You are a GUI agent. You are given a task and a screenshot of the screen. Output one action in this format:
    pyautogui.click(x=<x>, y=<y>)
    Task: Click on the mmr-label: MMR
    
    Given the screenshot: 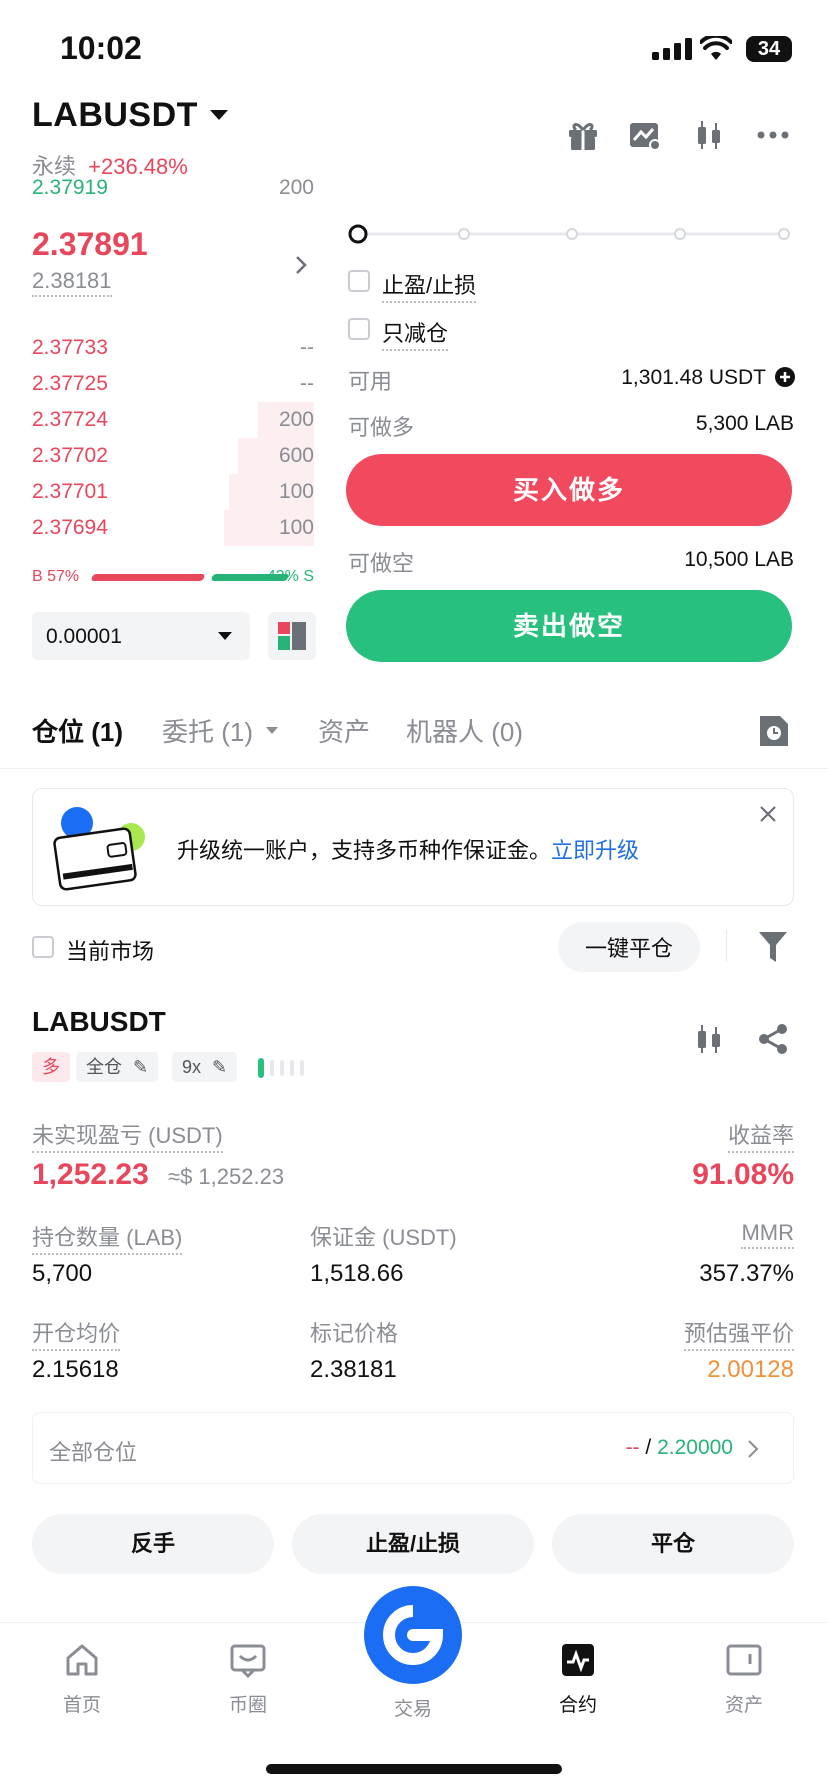 What is the action you would take?
    pyautogui.click(x=767, y=1234)
    